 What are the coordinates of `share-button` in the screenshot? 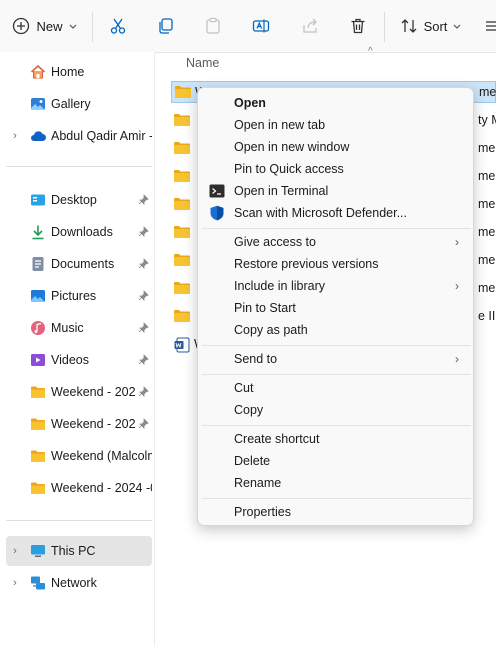 It's located at (310, 26).